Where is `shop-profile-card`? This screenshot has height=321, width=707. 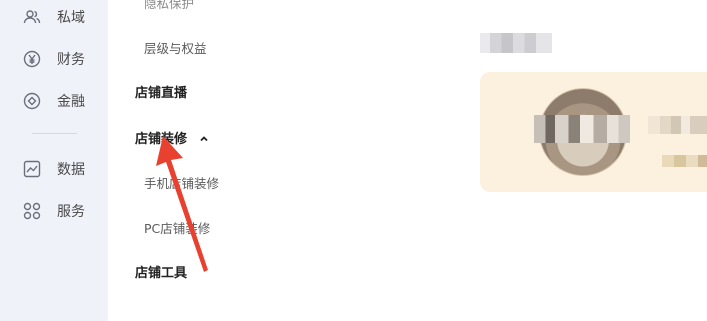
shop-profile-card is located at coordinates (593, 132).